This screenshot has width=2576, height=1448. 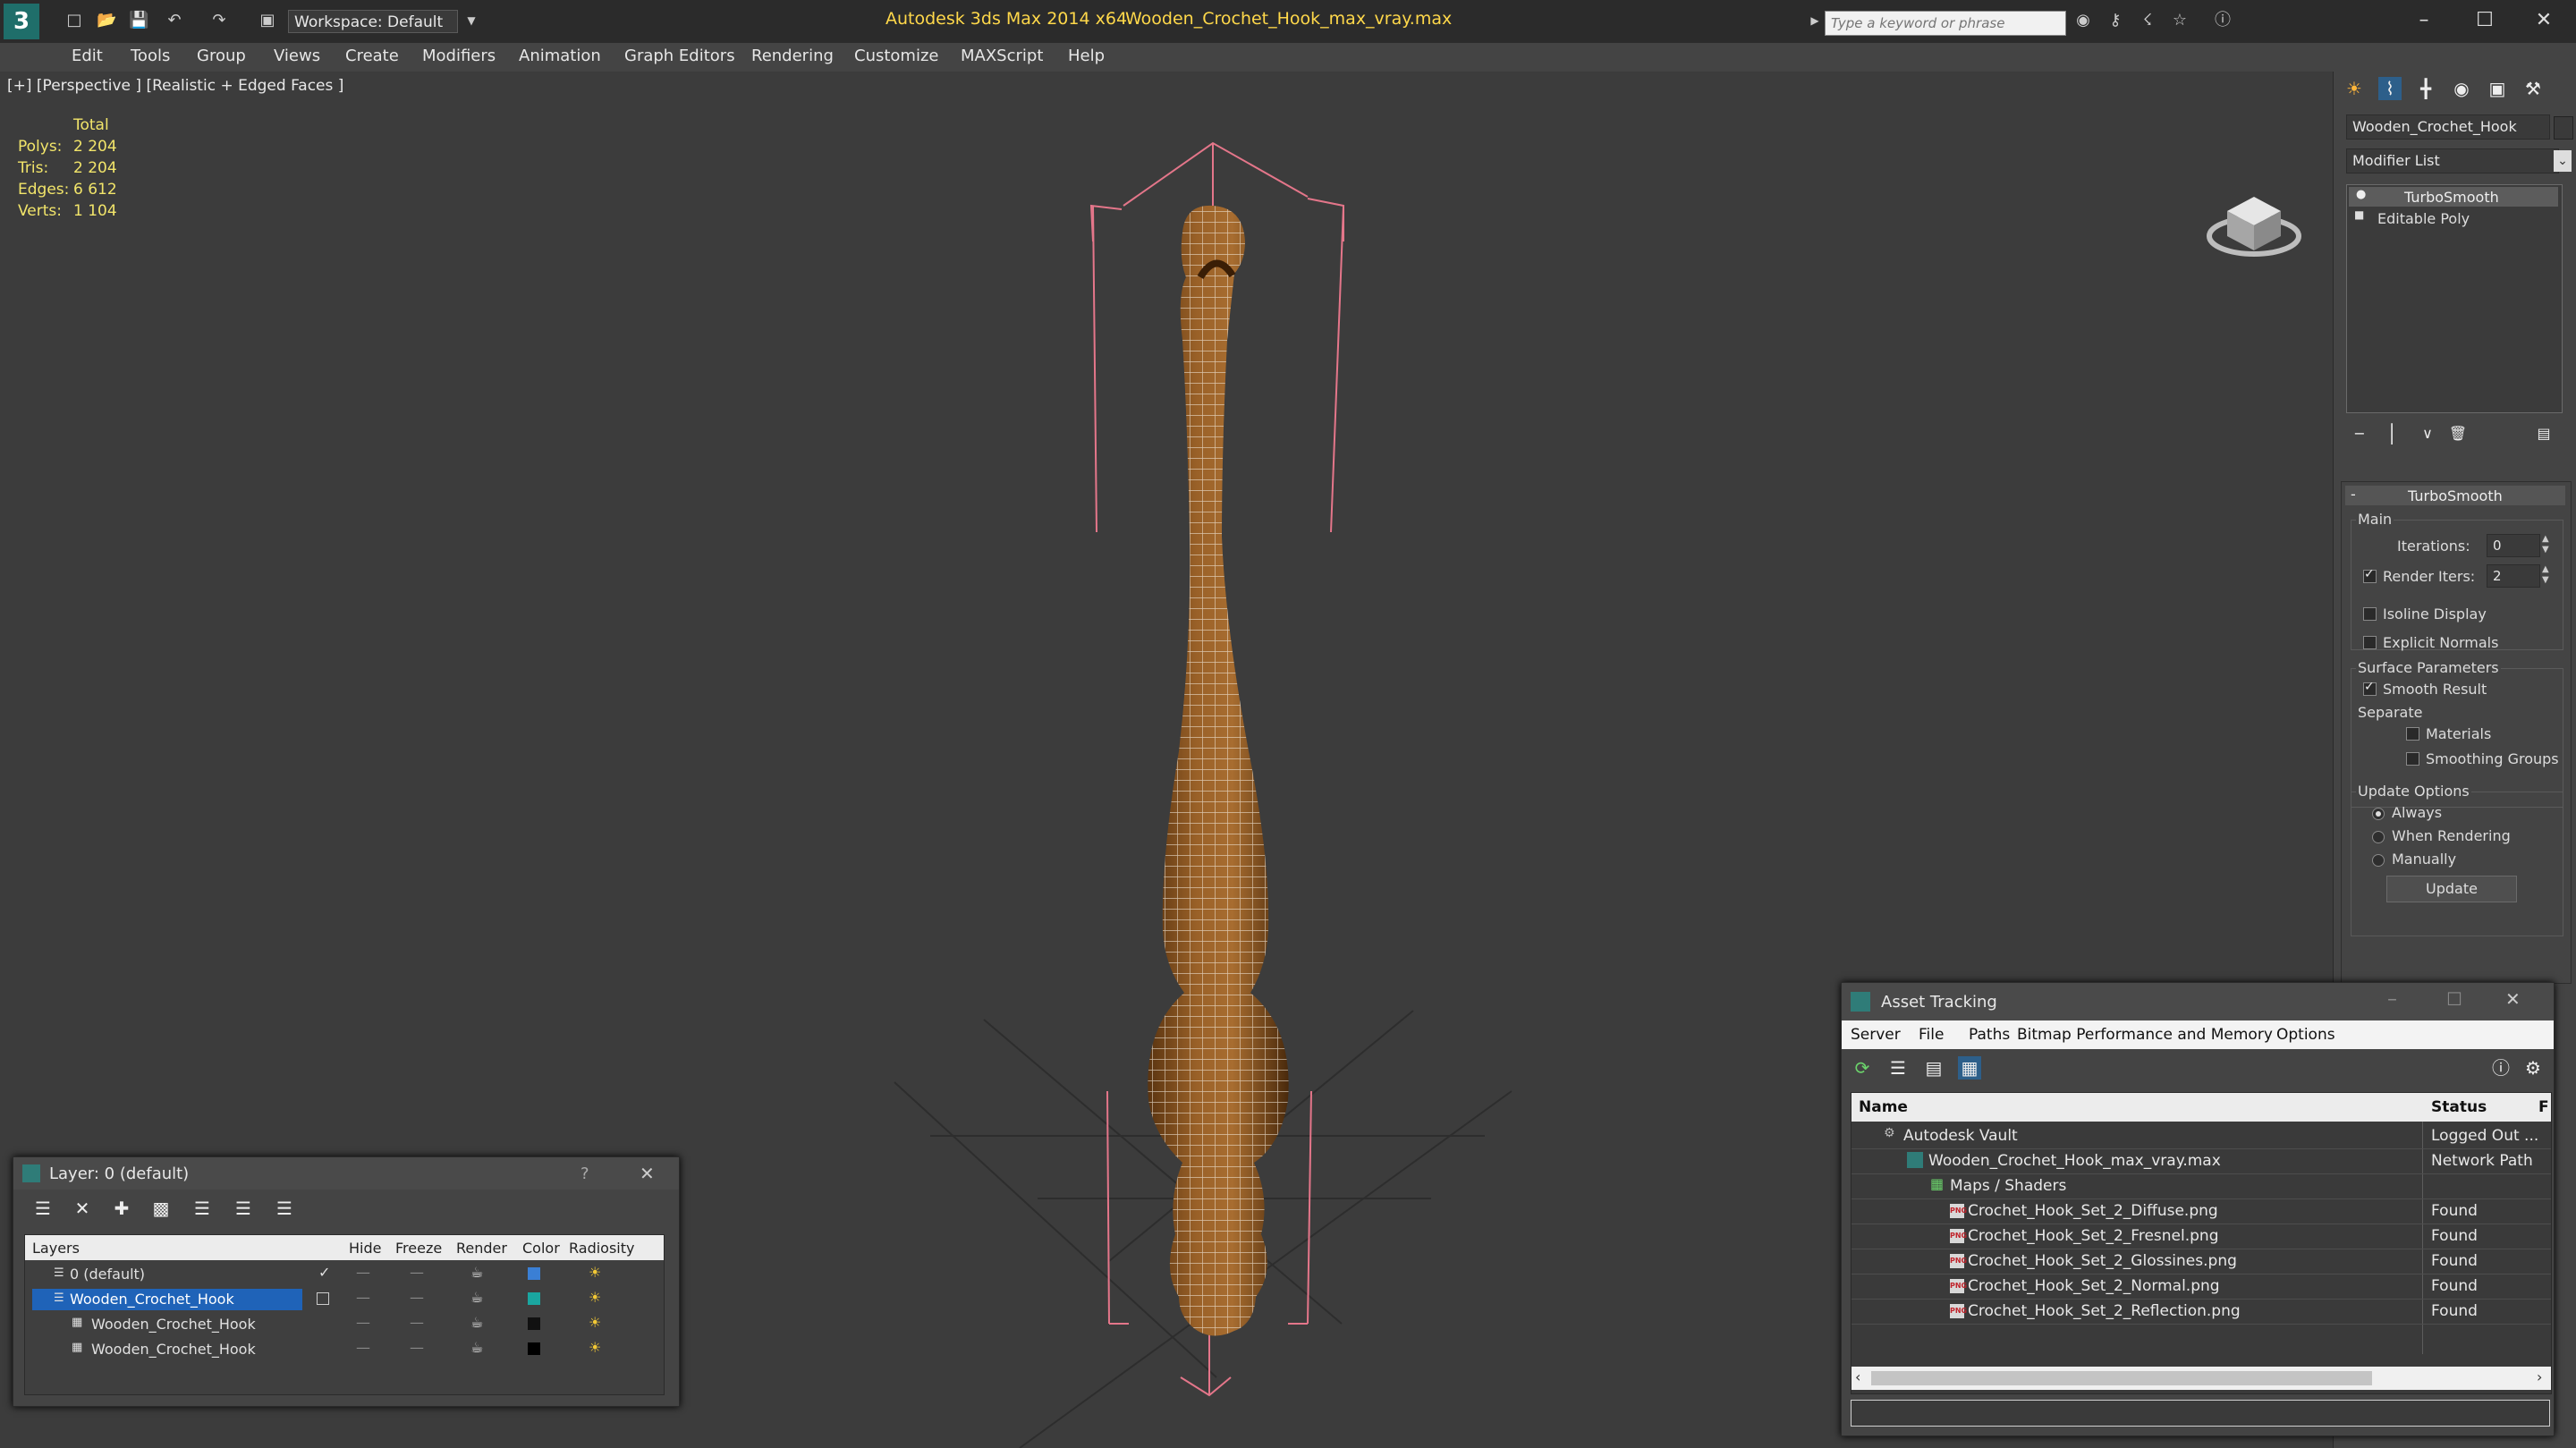 What do you see at coordinates (2497, 88) in the screenshot?
I see `display-tab-icon: ▣` at bounding box center [2497, 88].